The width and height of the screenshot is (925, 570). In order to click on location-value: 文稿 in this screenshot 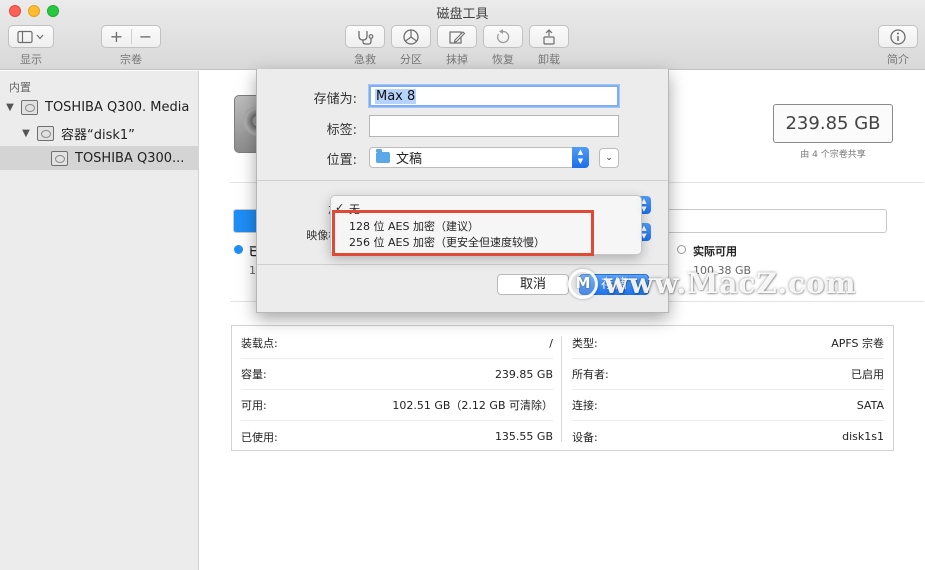, I will do `click(409, 159)`.